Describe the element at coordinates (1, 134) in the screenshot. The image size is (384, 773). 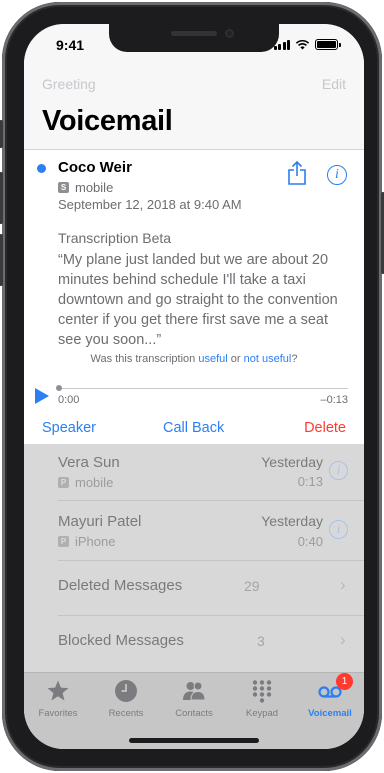
I see `mute-switch` at that location.